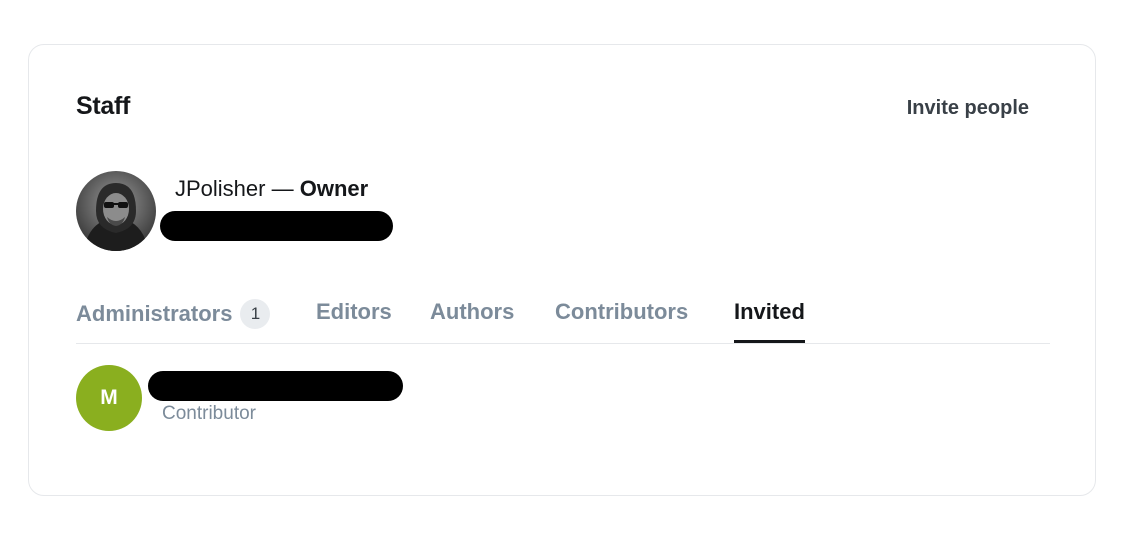 The image size is (1128, 541). I want to click on tab-count-badge: 1, so click(255, 314).